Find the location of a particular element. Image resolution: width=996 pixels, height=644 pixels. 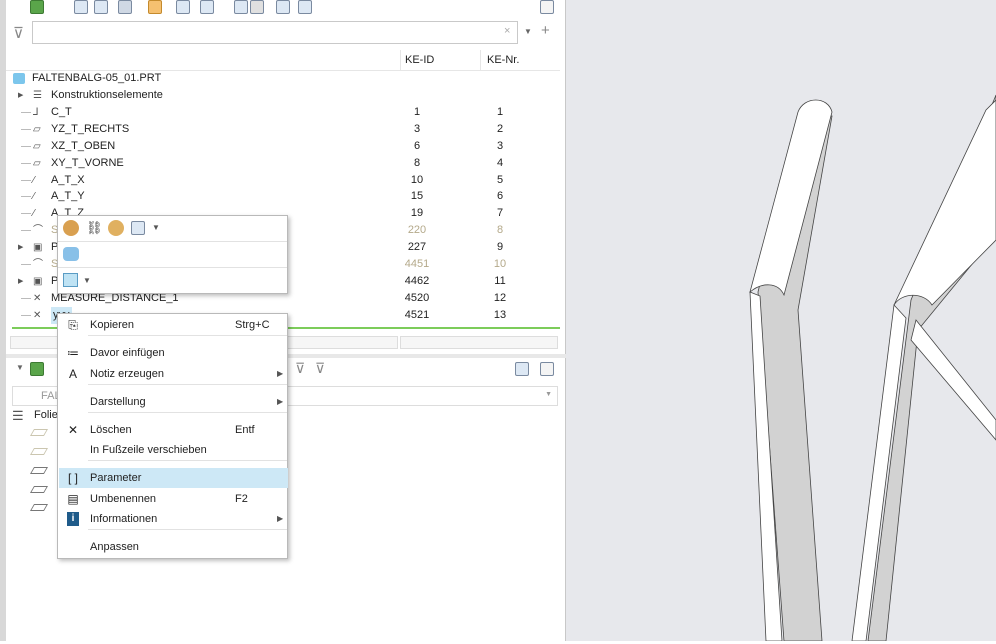

column-ke-nr: KE-Nr. is located at coordinates (503, 60).